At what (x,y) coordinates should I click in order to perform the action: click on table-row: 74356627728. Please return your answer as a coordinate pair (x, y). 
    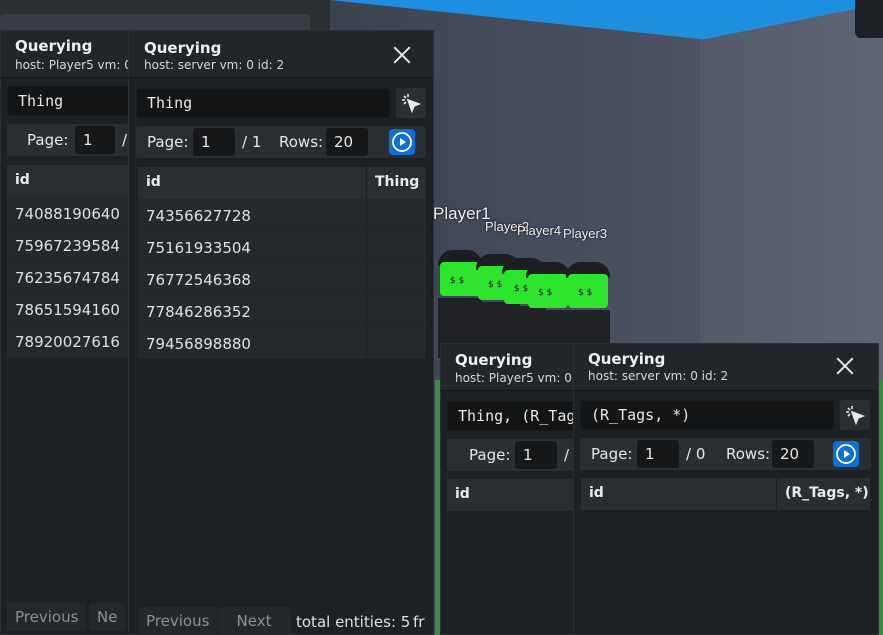
    Looking at the image, I should click on (282, 215).